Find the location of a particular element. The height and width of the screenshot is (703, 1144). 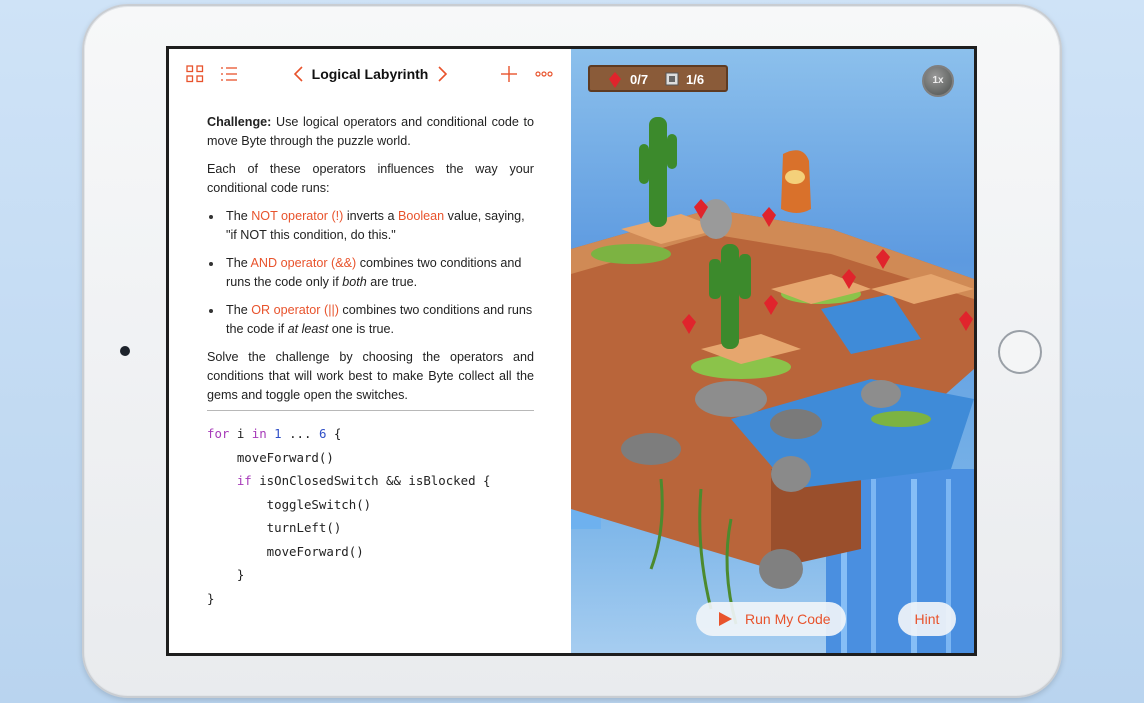

camera is located at coordinates (125, 351).